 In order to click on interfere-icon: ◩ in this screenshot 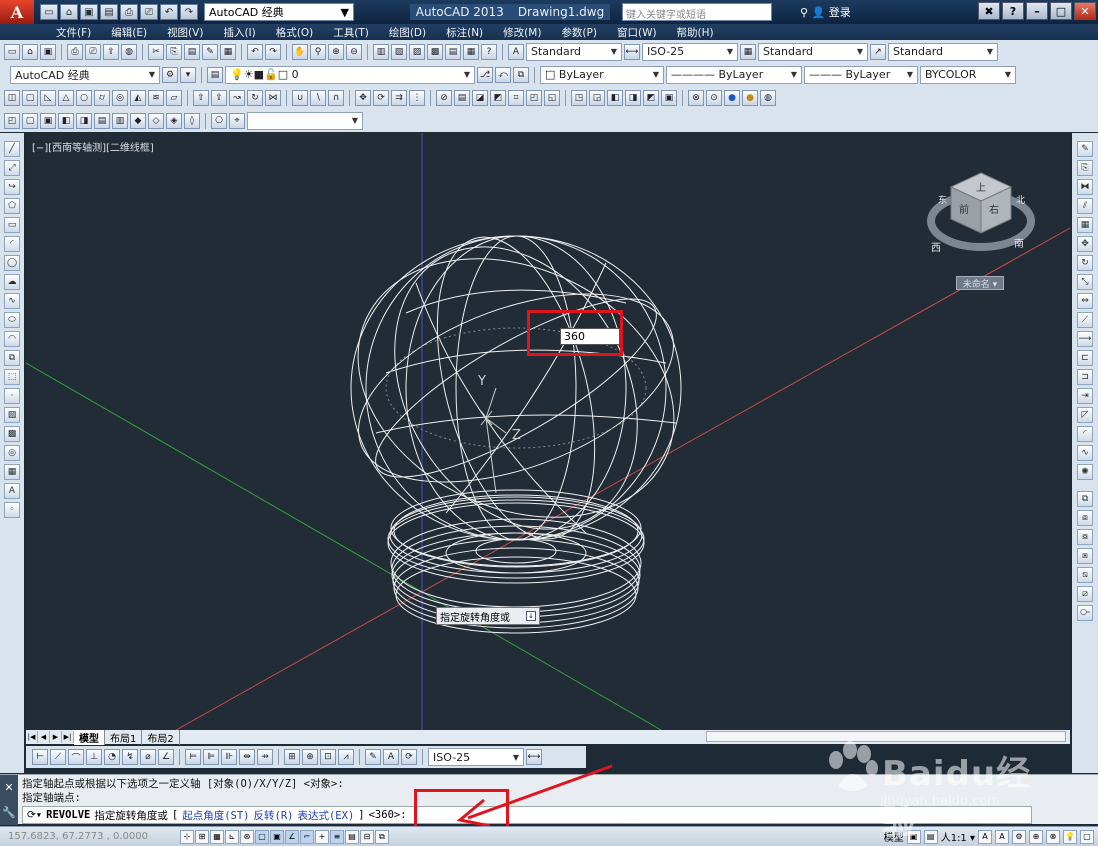, I will do `click(498, 97)`.